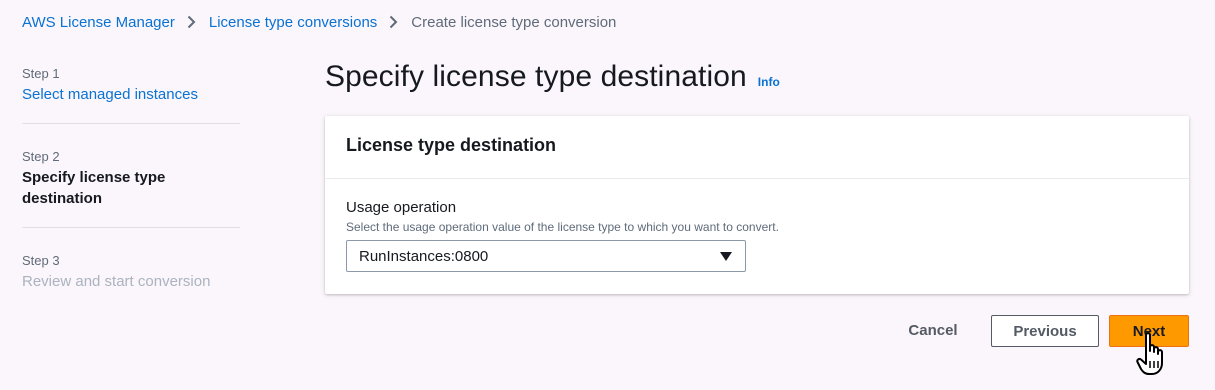 The image size is (1215, 390). I want to click on wizard-step-2: Step 2 Specify license type destination, so click(131, 175).